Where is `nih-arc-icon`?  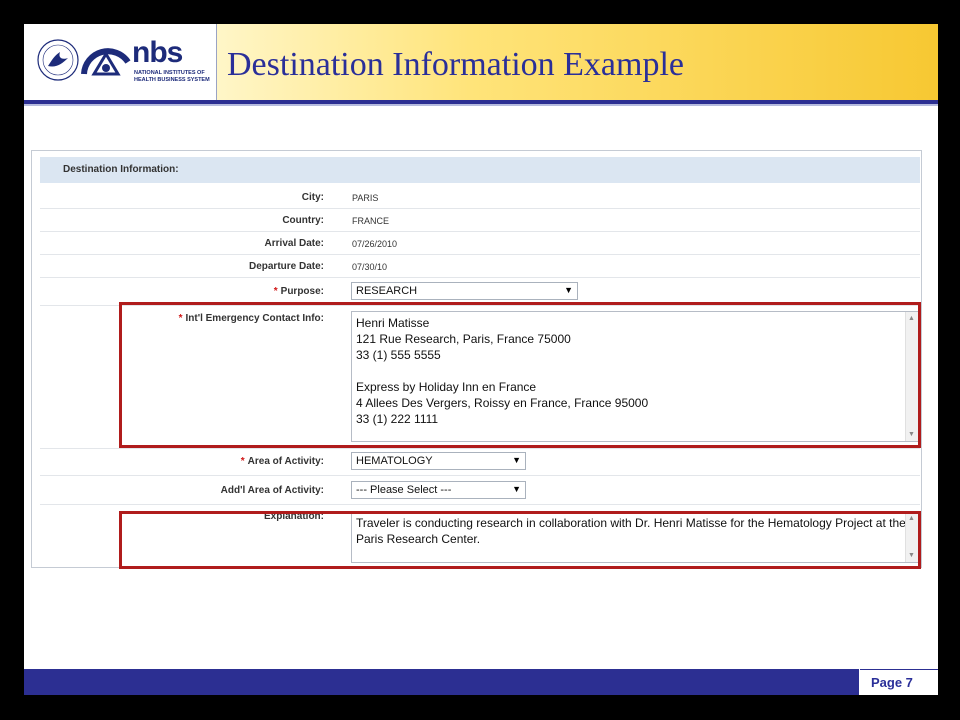 nih-arc-icon is located at coordinates (106, 62).